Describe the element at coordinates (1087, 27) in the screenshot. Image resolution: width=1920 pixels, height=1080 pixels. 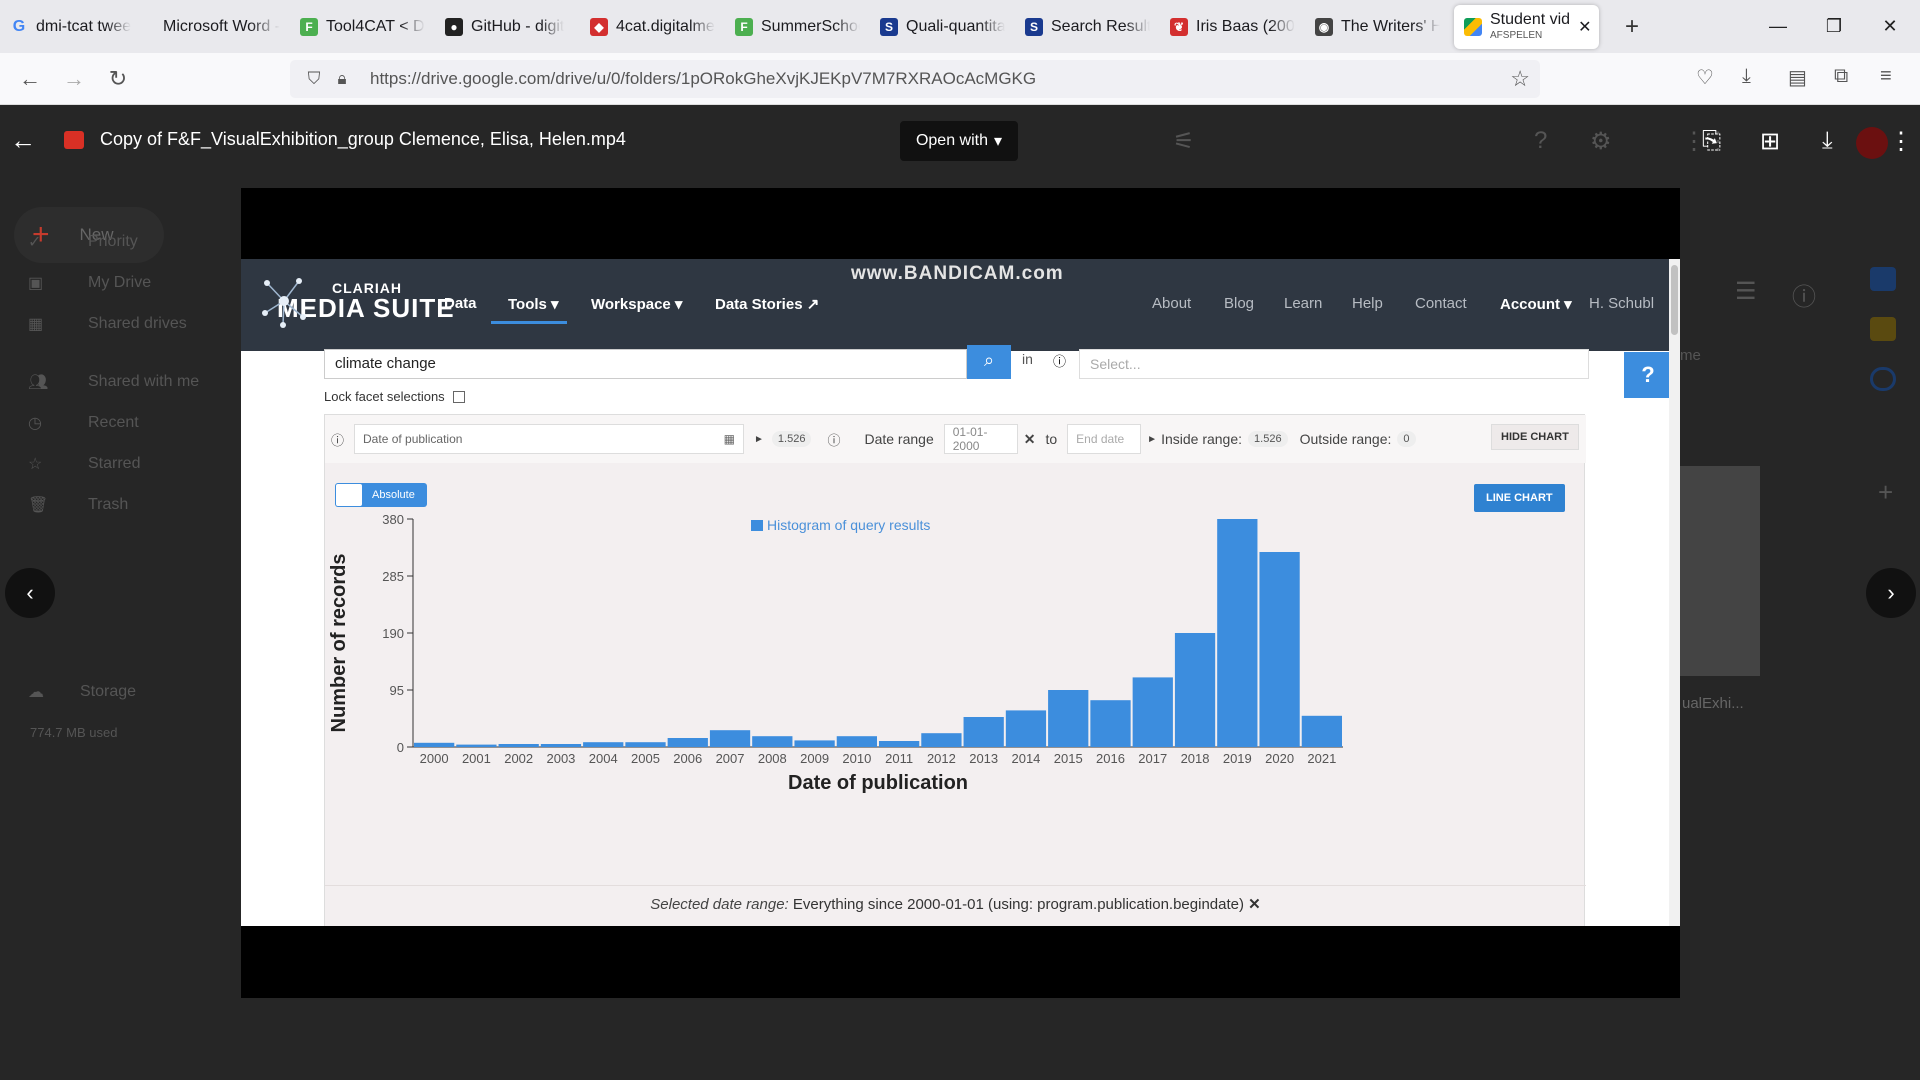
I see `browser-tab: S Search Results` at that location.